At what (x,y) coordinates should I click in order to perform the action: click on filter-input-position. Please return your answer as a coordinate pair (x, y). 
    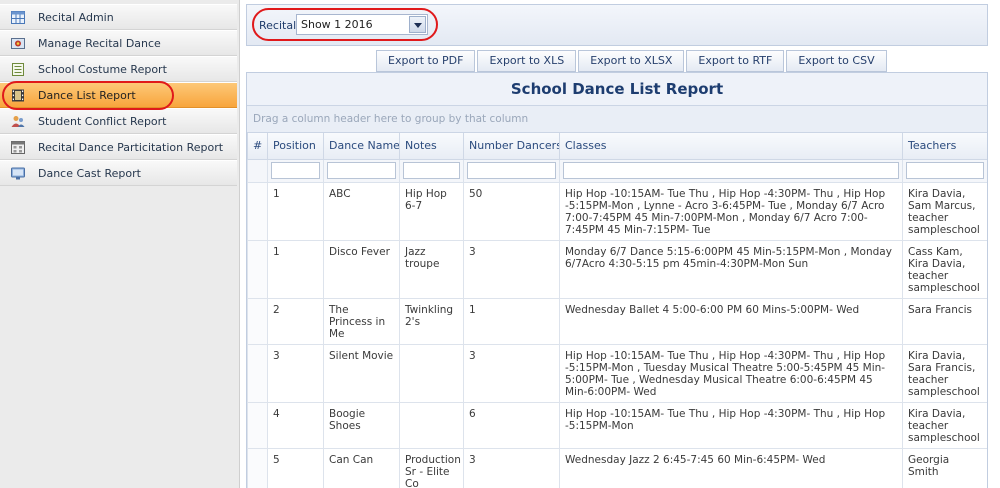
    Looking at the image, I should click on (295, 170).